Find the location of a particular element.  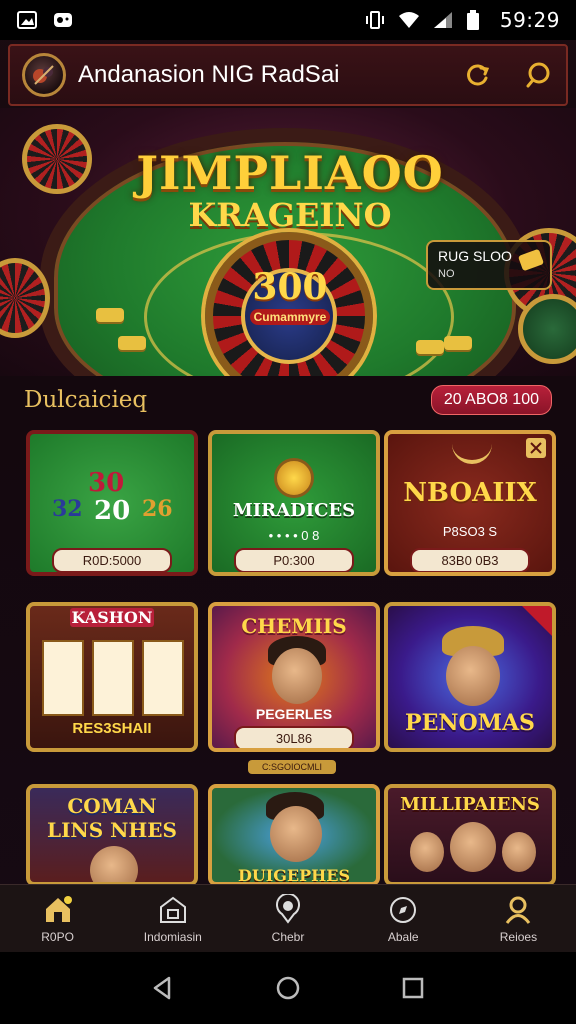

search-icon is located at coordinates (538, 75).